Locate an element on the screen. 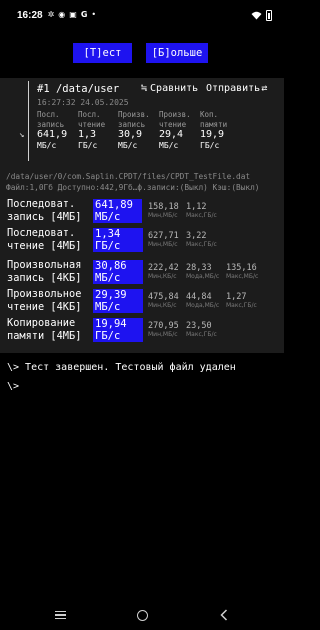 This screenshot has height=630, width=320. share-label: Отправить is located at coordinates (233, 88).